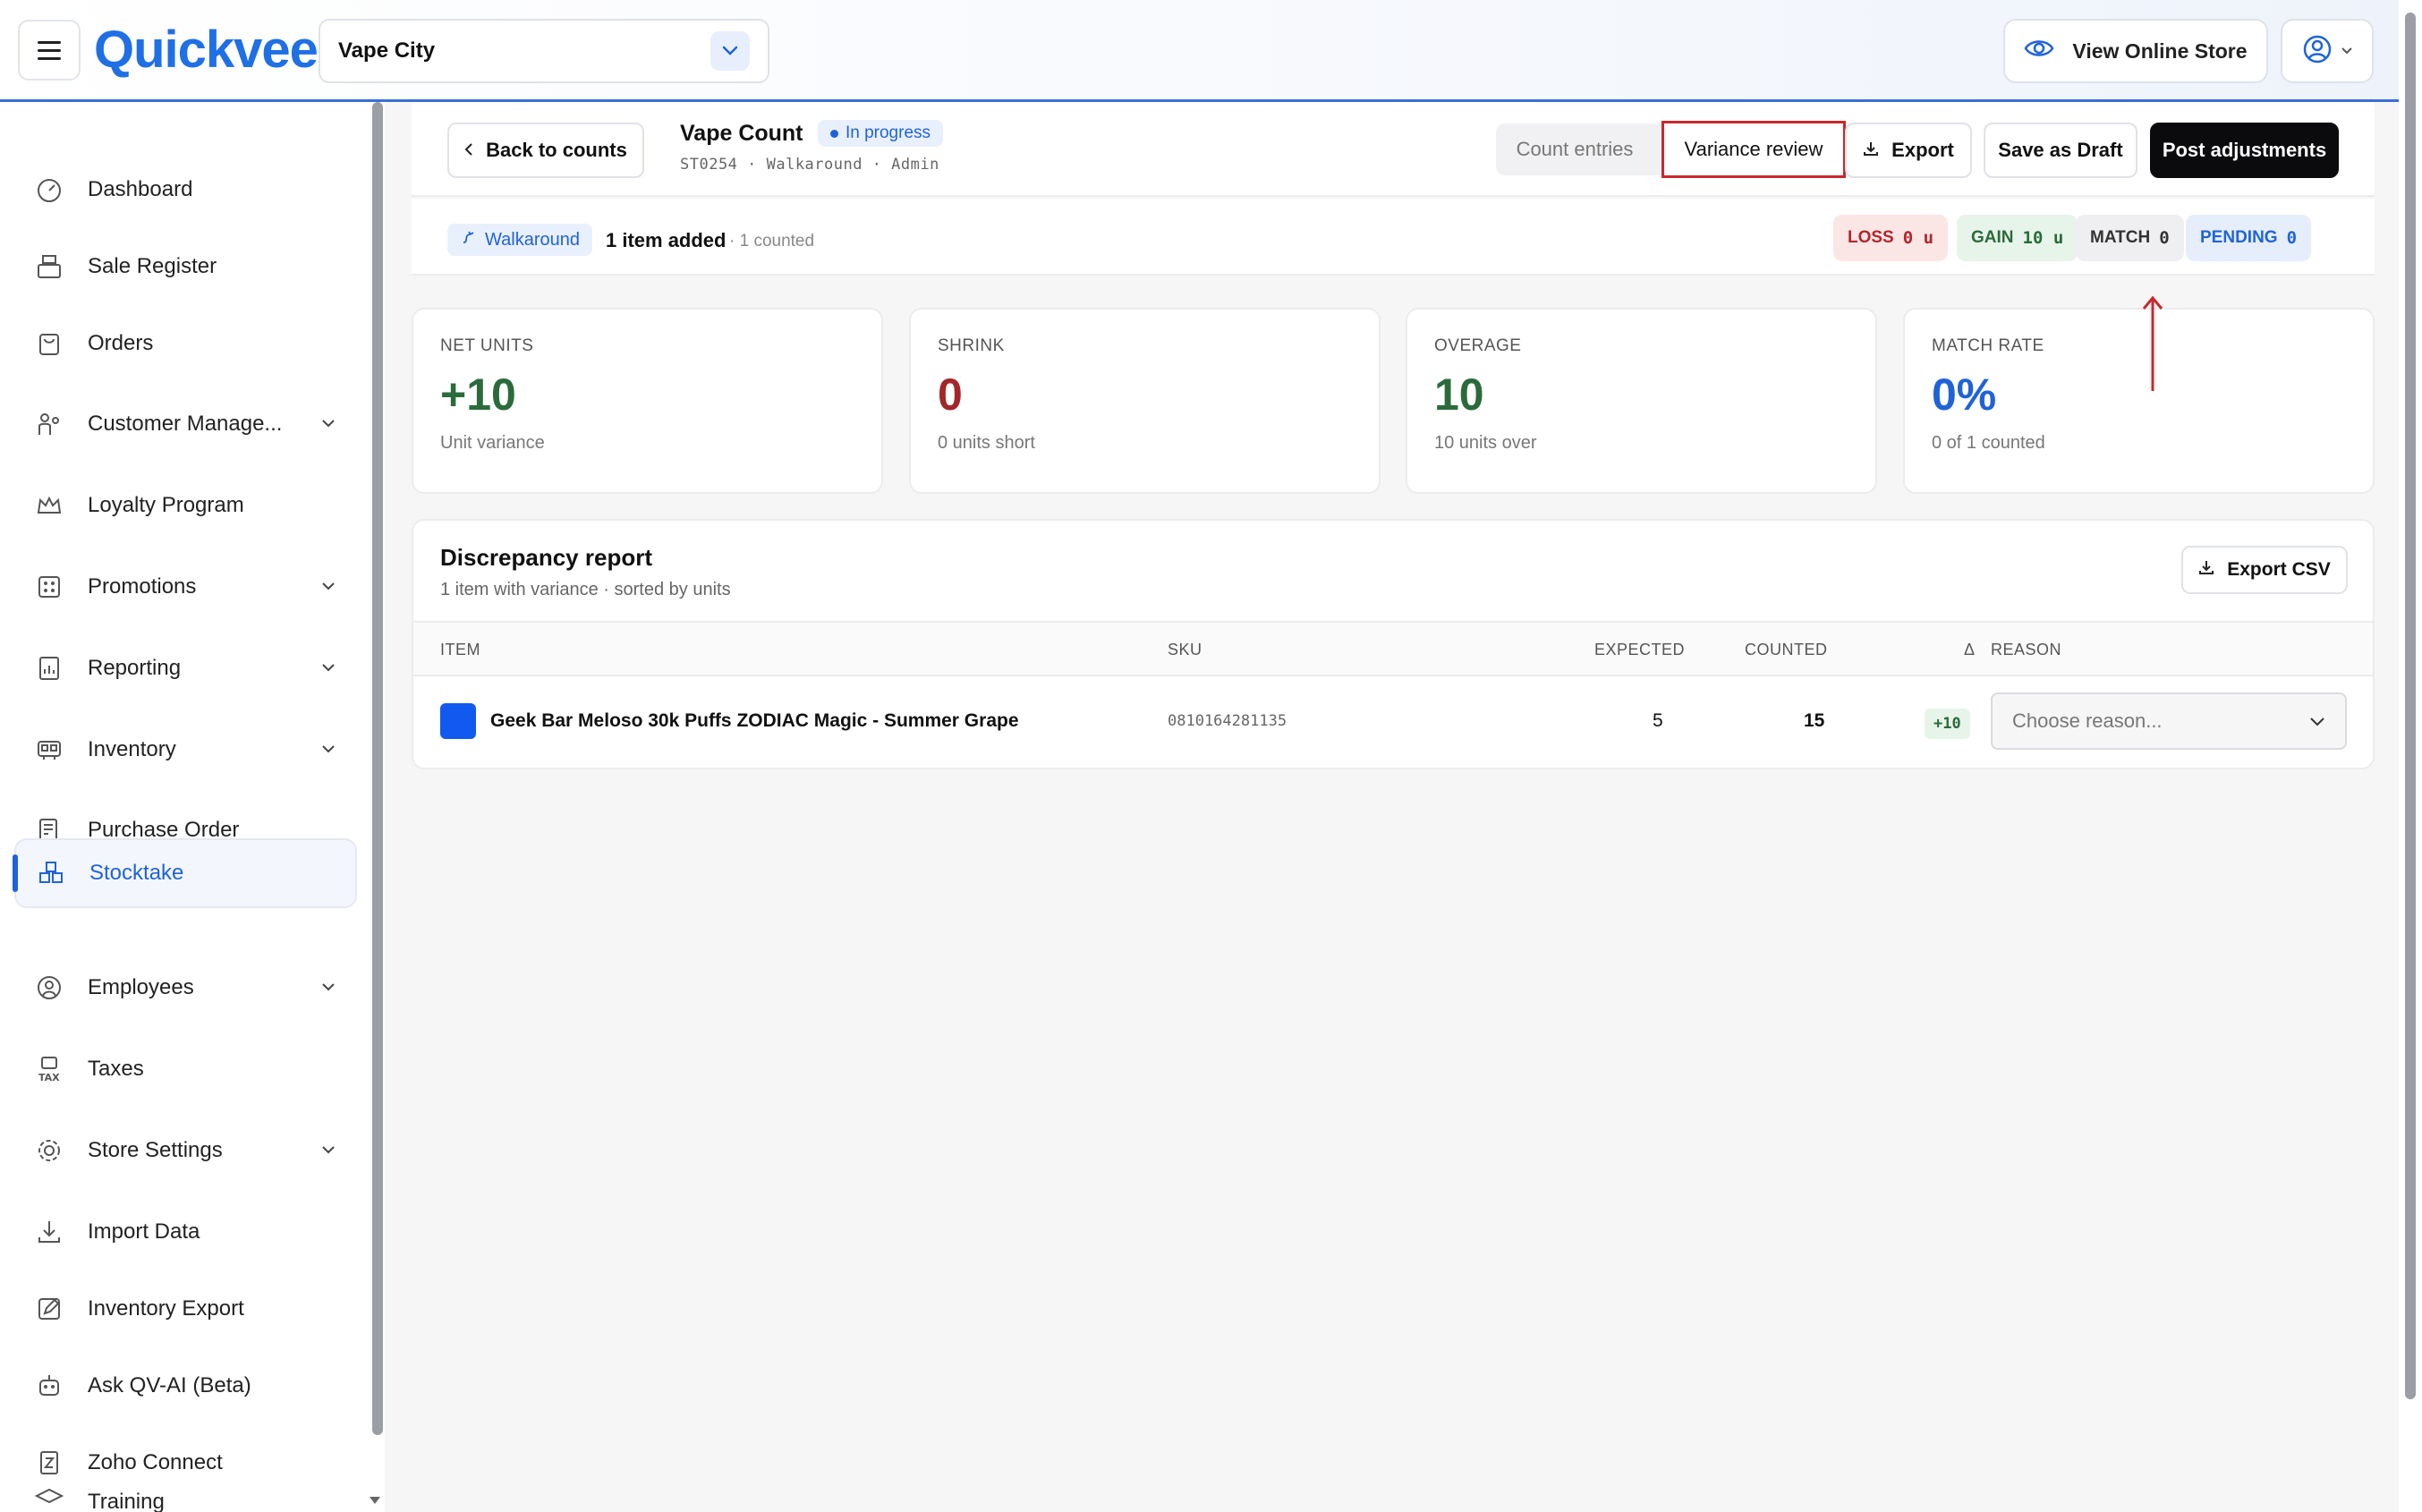 The image size is (2422, 1512). Describe the element at coordinates (185, 343) in the screenshot. I see `sidebar-item-orders: Orders` at that location.